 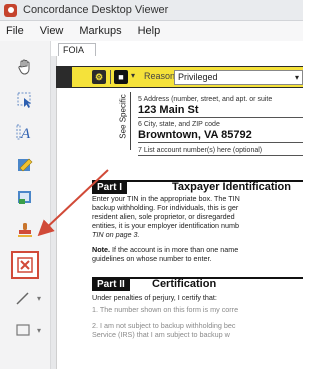 I want to click on part2-header: Part II Certification, so click(x=197, y=284).